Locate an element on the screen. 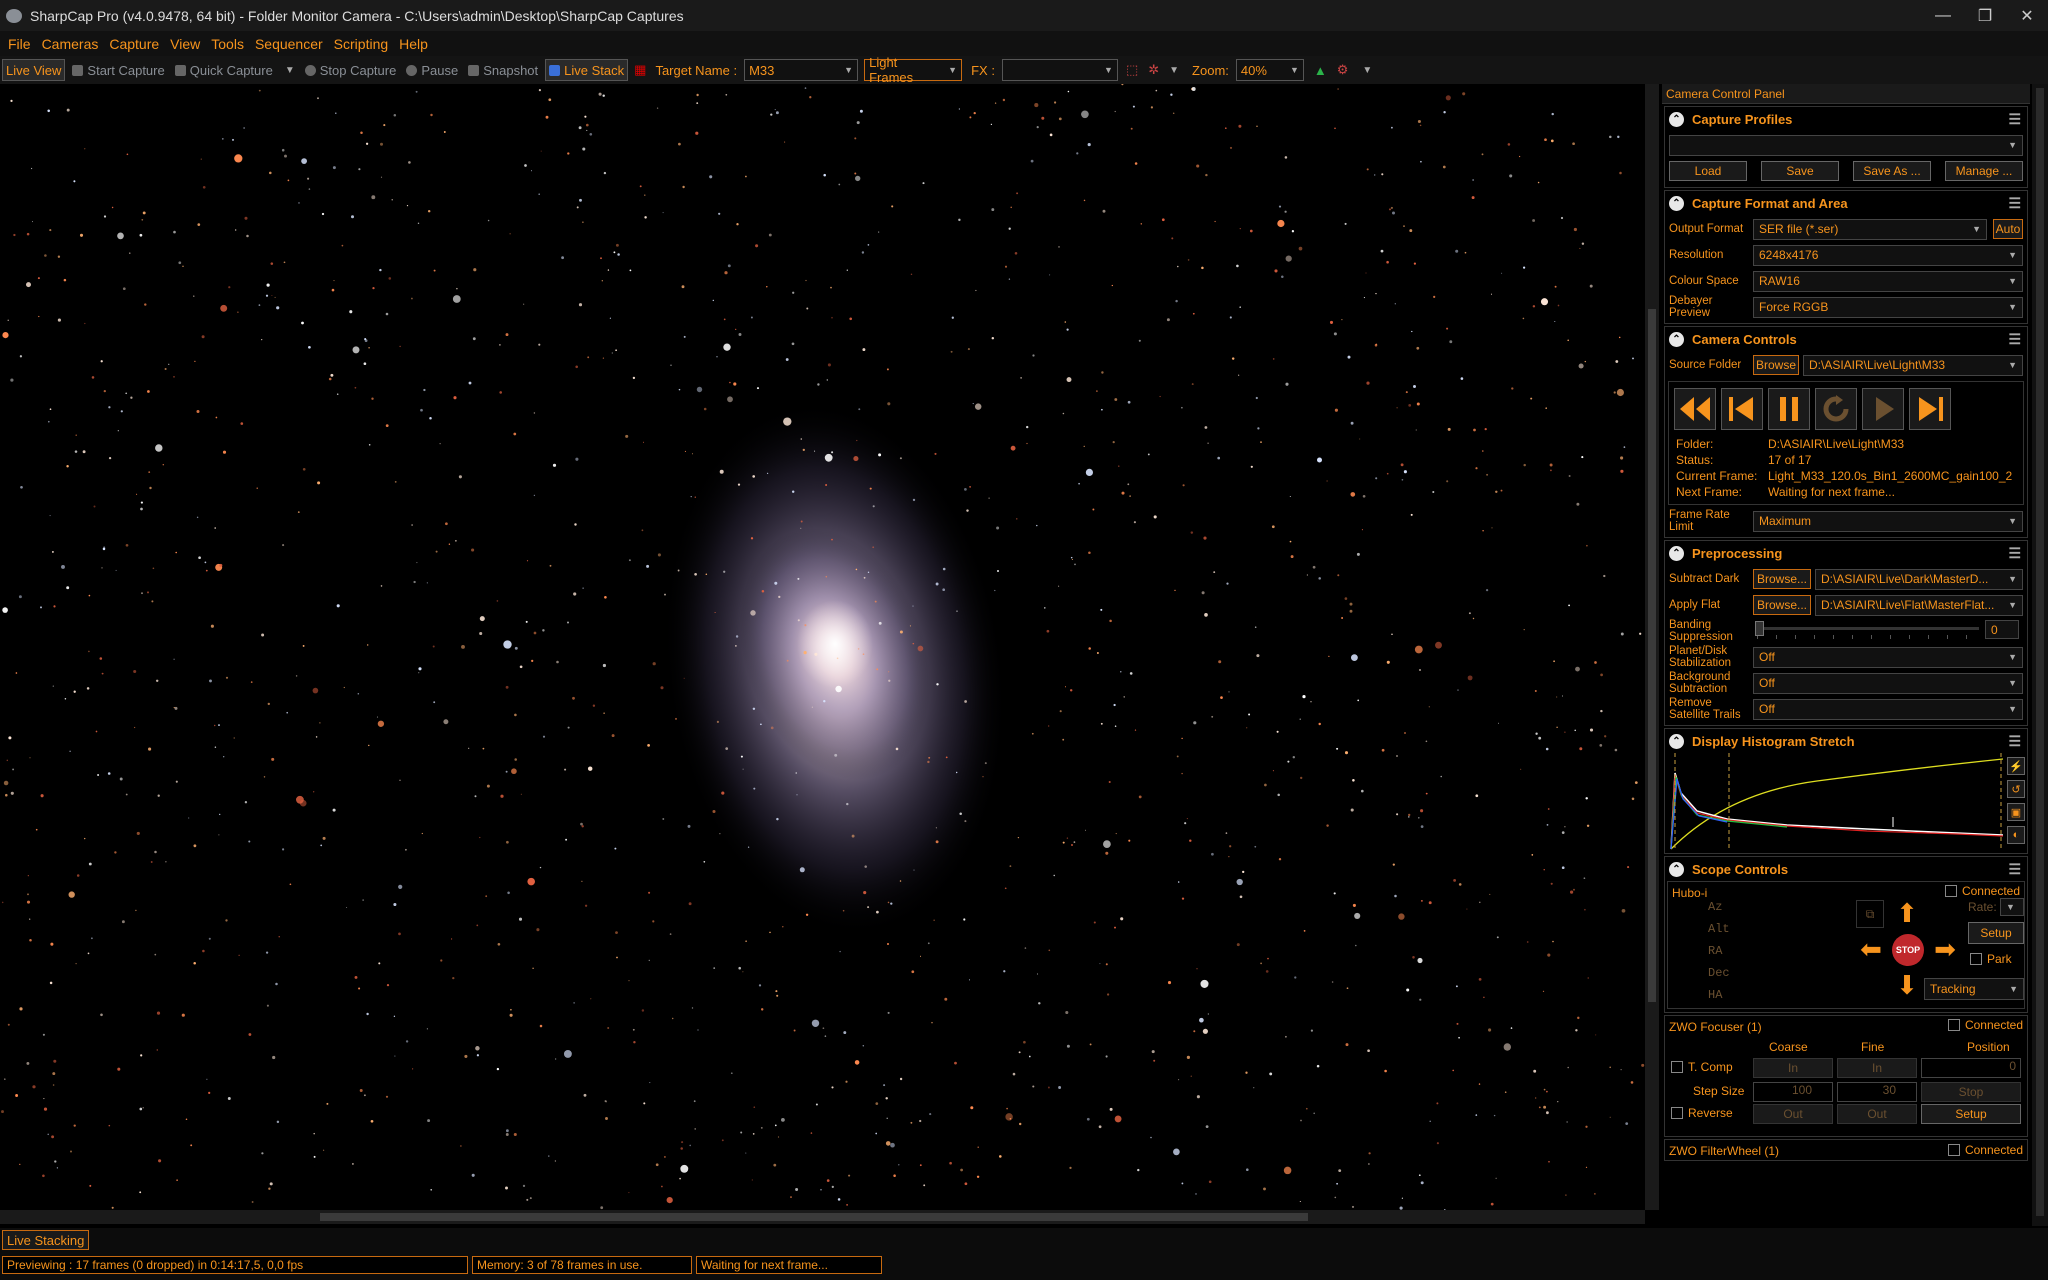 The image size is (2048, 1280). pause-button: Pause is located at coordinates (432, 70).